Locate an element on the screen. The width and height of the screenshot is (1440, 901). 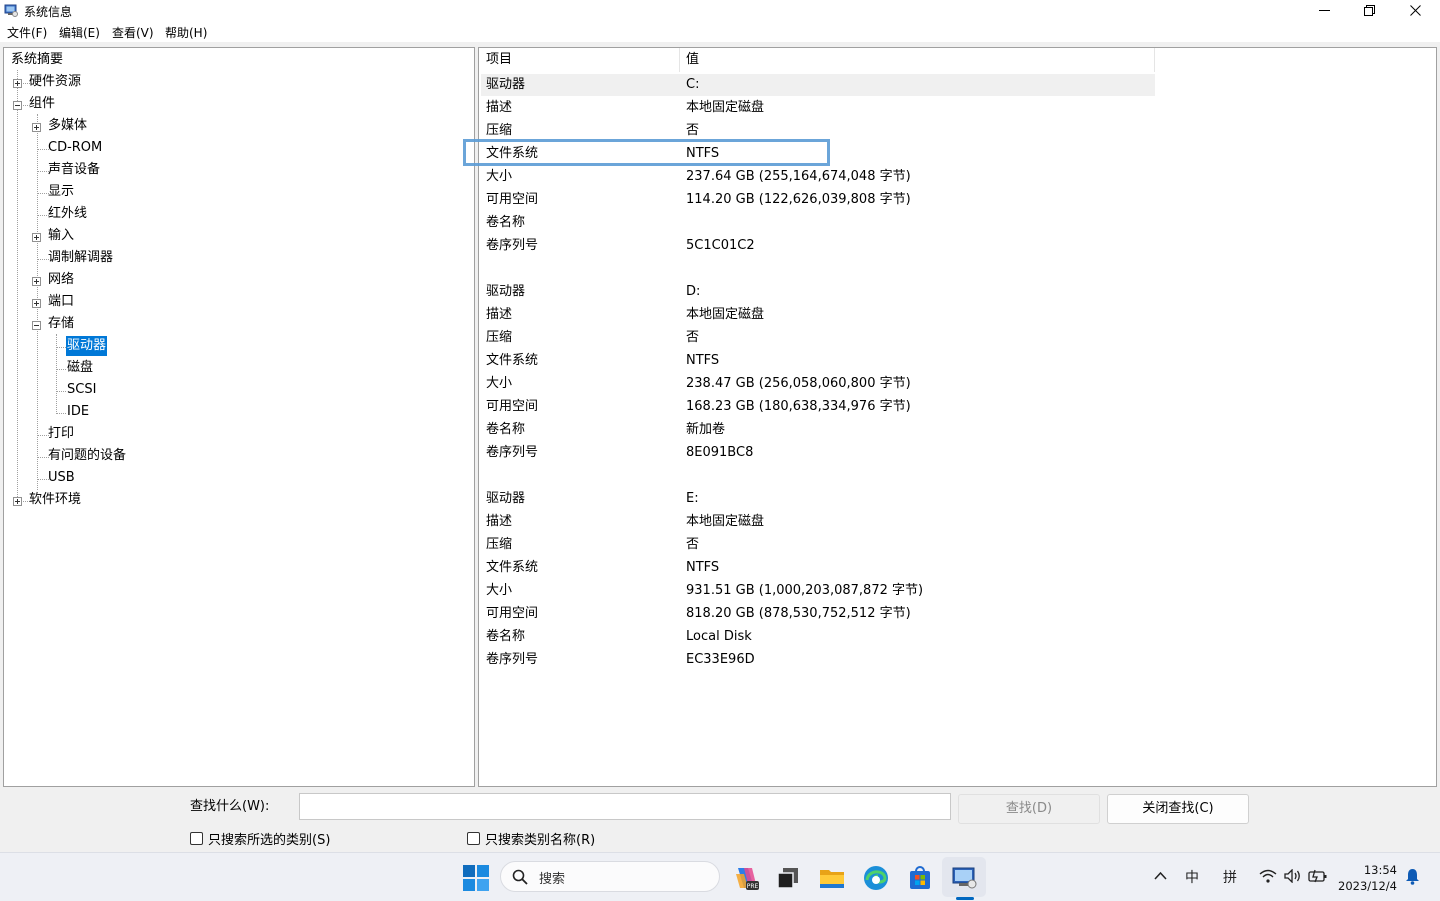
wifi-icon is located at coordinates (1268, 876).